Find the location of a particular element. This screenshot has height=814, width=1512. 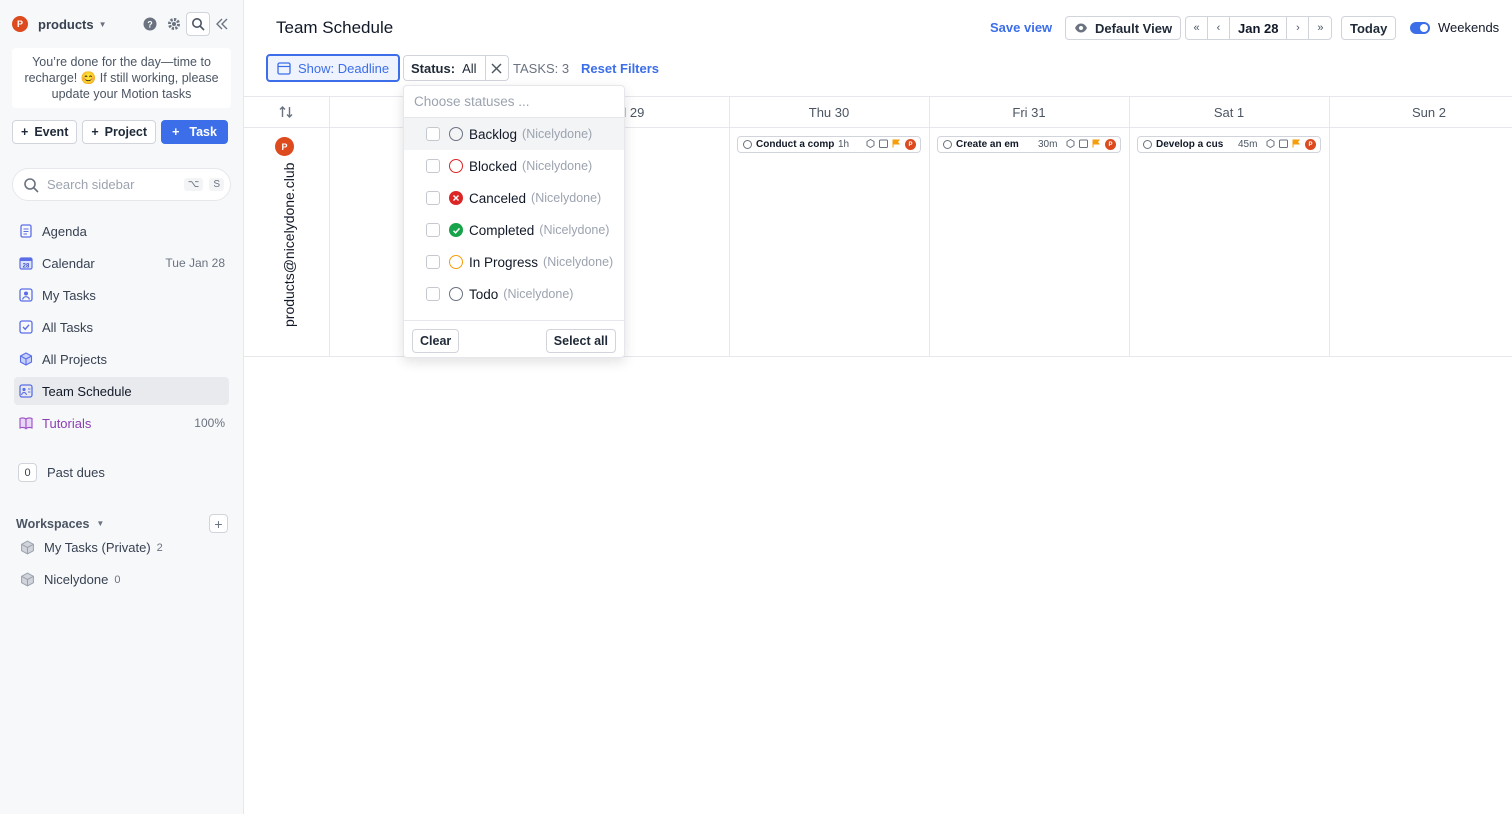

workspaces-title: Workspaces is located at coordinates (53, 523).